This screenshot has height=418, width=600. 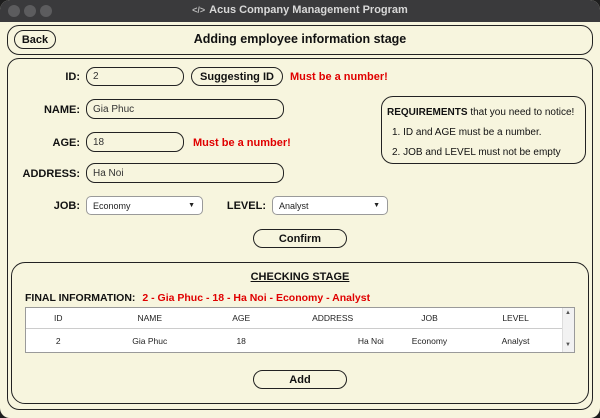 I want to click on title-bar: </> Acus Company Management Program, so click(x=300, y=11).